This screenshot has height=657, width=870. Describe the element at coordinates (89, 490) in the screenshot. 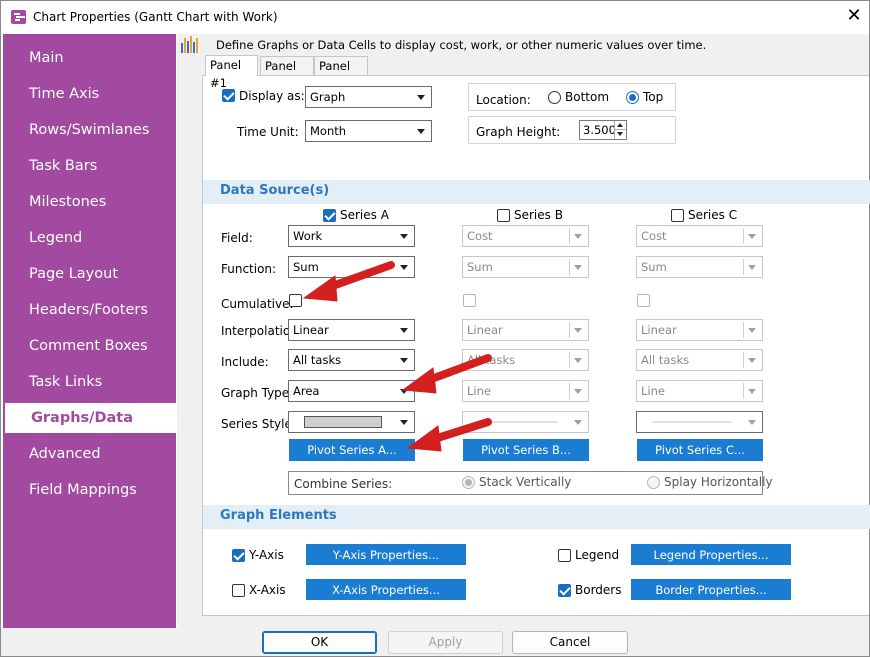

I see `sidebar-item-field-mappings: Field Mappings` at that location.